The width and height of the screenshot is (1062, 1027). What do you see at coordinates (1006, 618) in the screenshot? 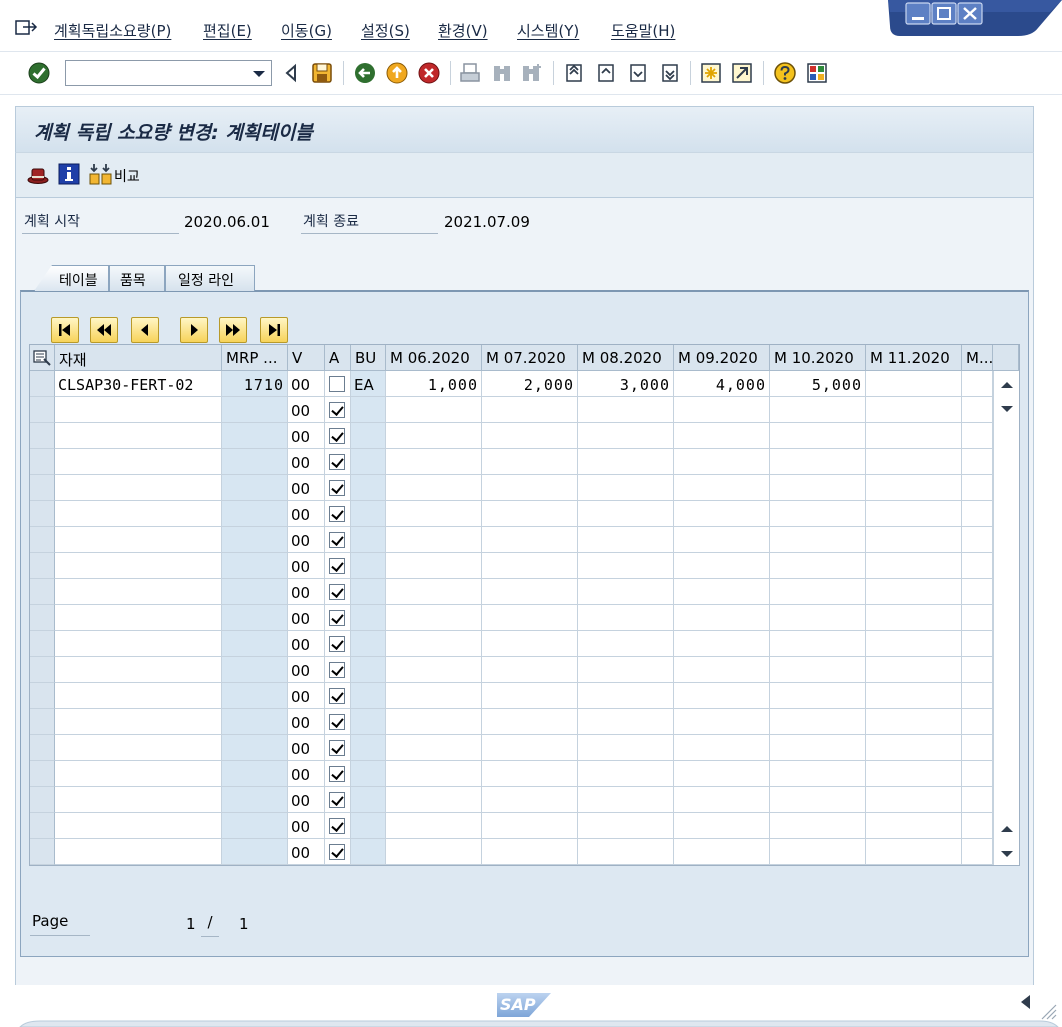
I see `vertical-scrollbar` at bounding box center [1006, 618].